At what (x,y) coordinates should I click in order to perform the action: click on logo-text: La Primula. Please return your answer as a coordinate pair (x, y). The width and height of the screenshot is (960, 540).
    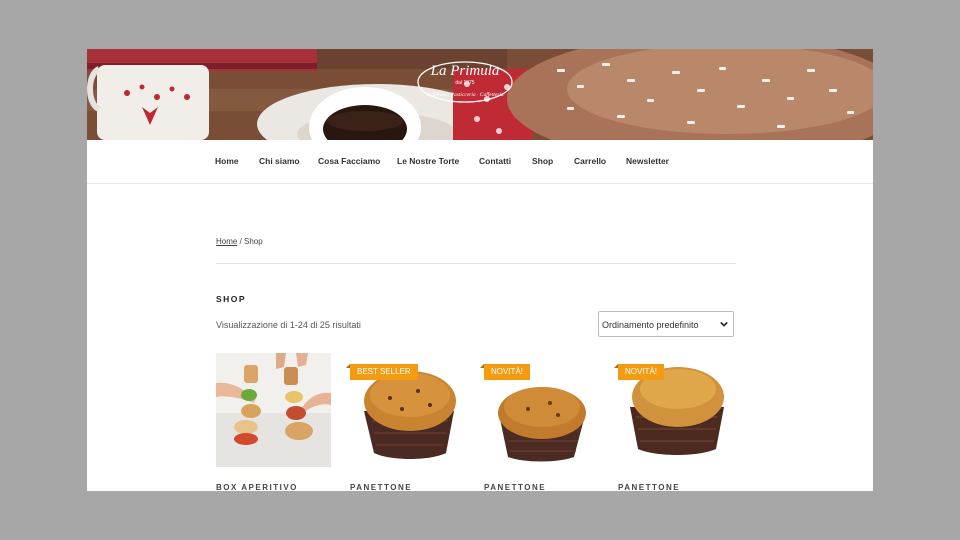
    Looking at the image, I should click on (465, 71).